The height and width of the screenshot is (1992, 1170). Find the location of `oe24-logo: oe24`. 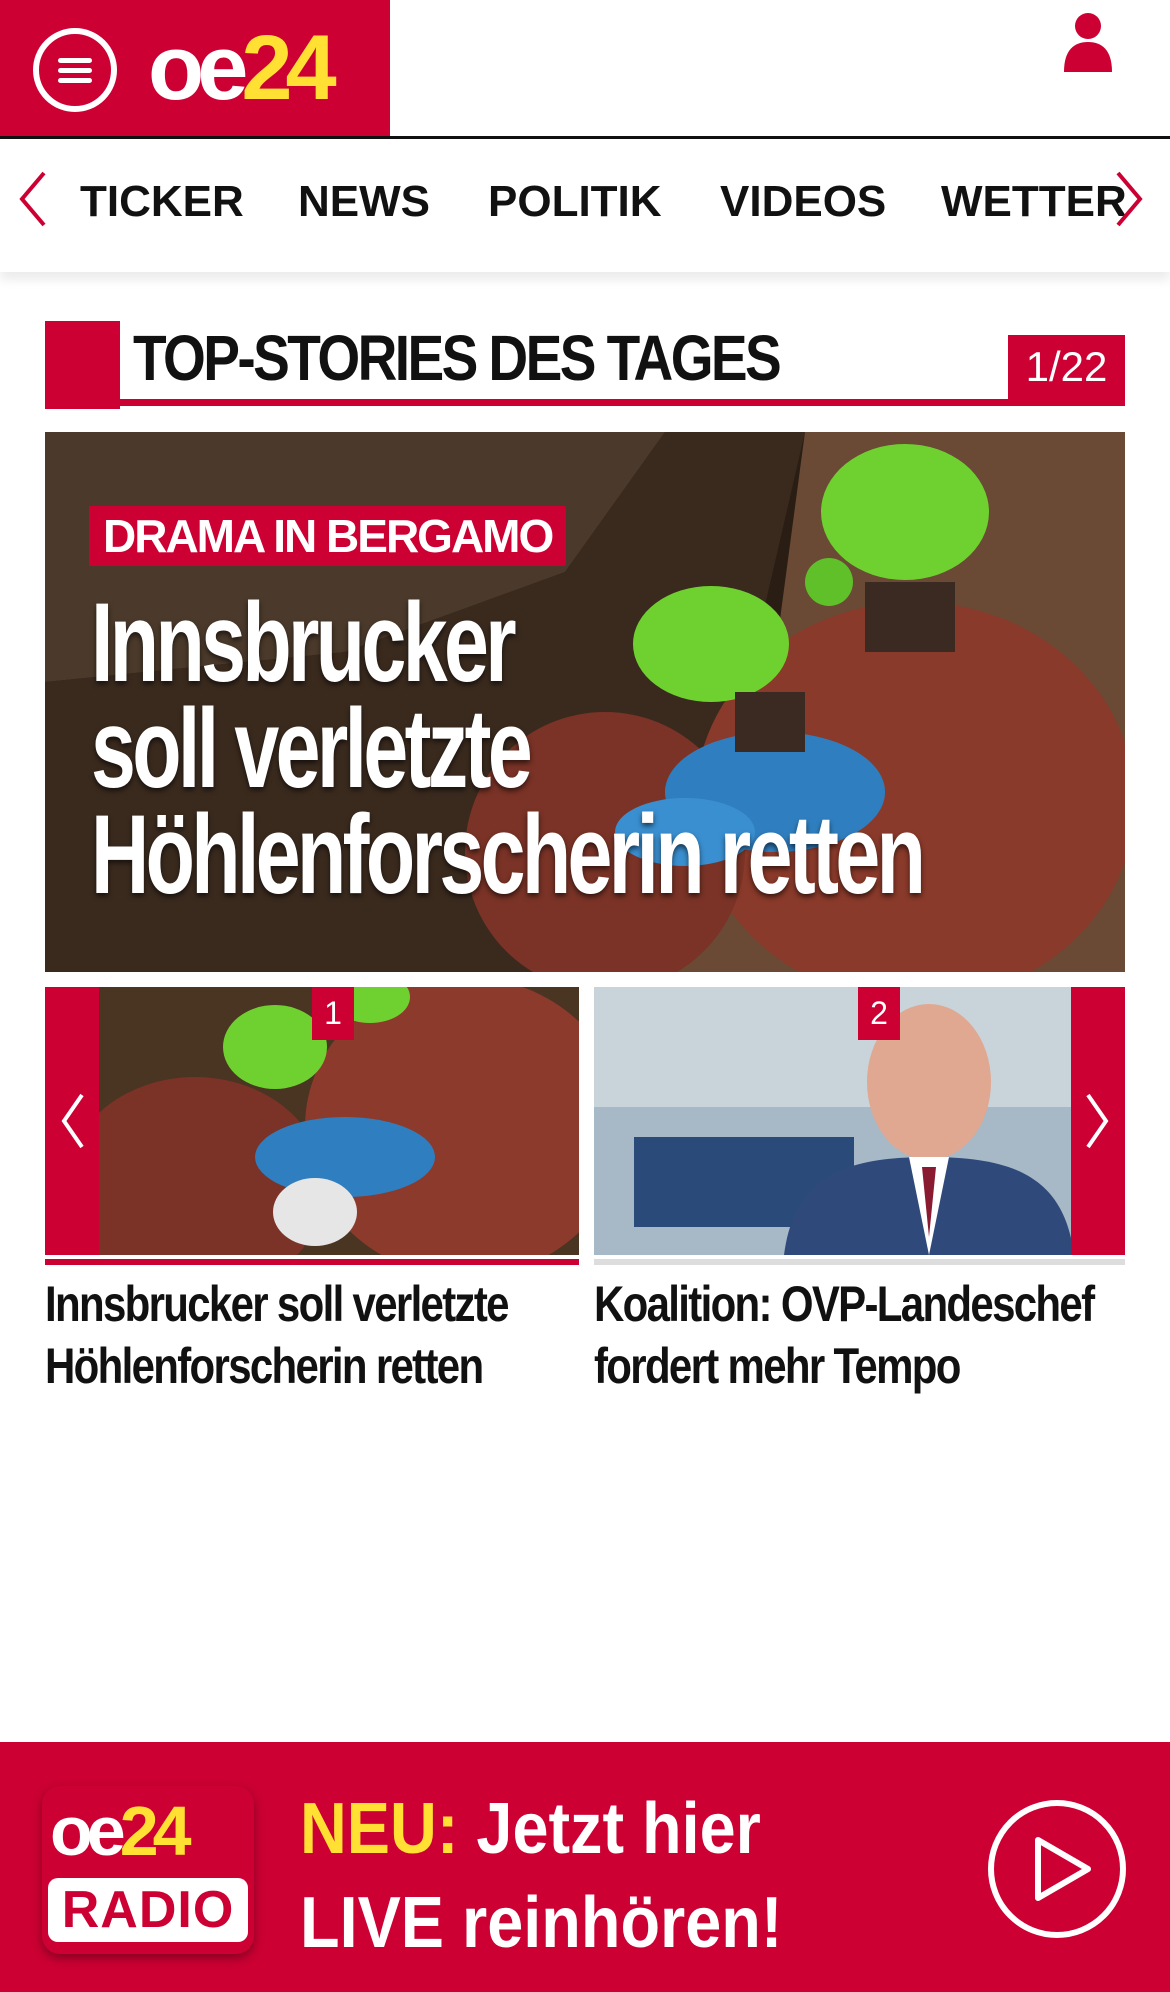

oe24-logo: oe24 is located at coordinates (242, 68).